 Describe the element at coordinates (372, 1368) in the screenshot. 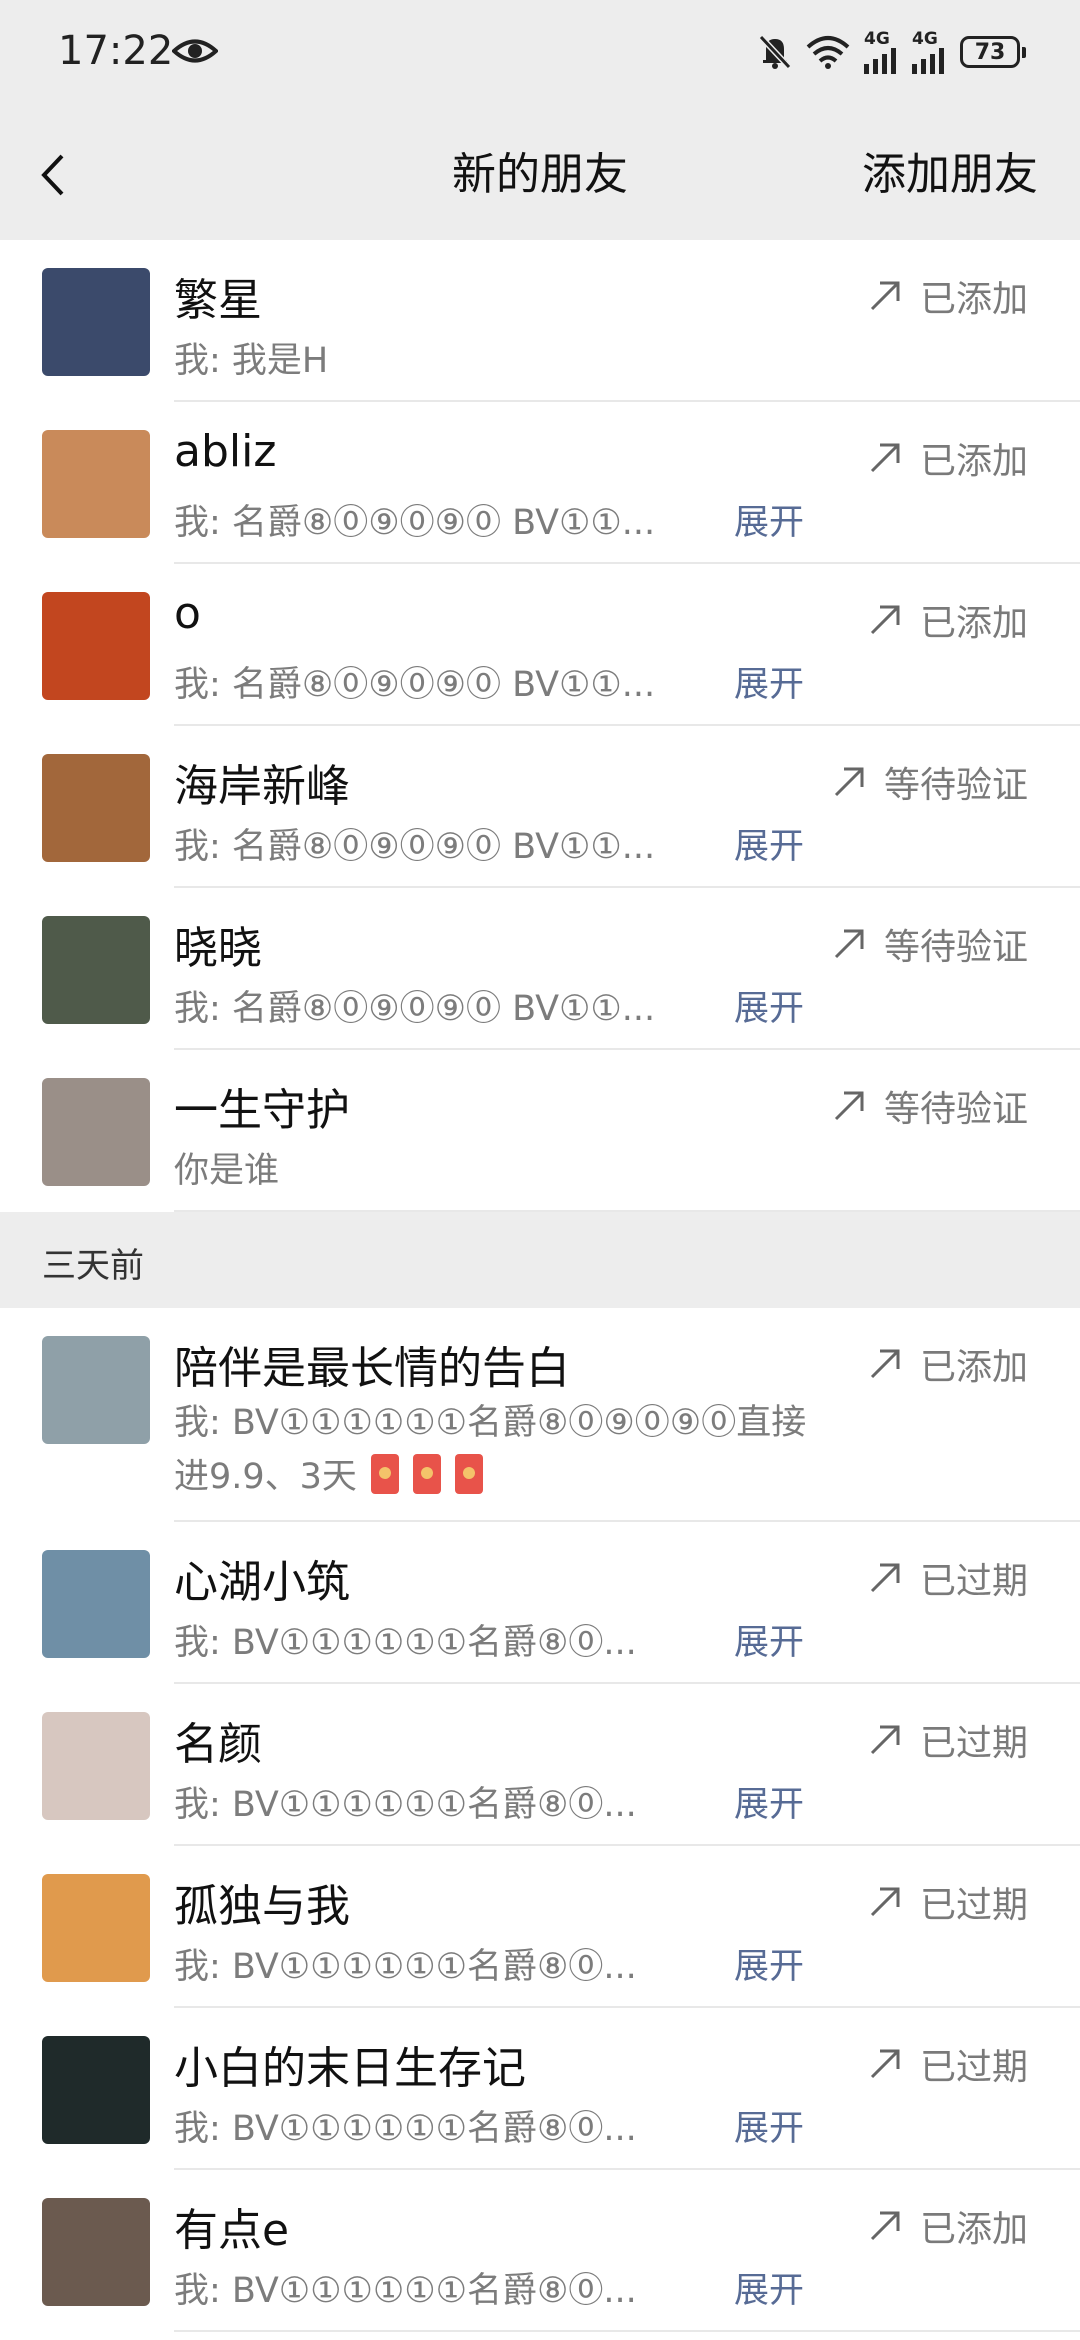

I see `friend-name: 陪伴是最长情的告白` at that location.